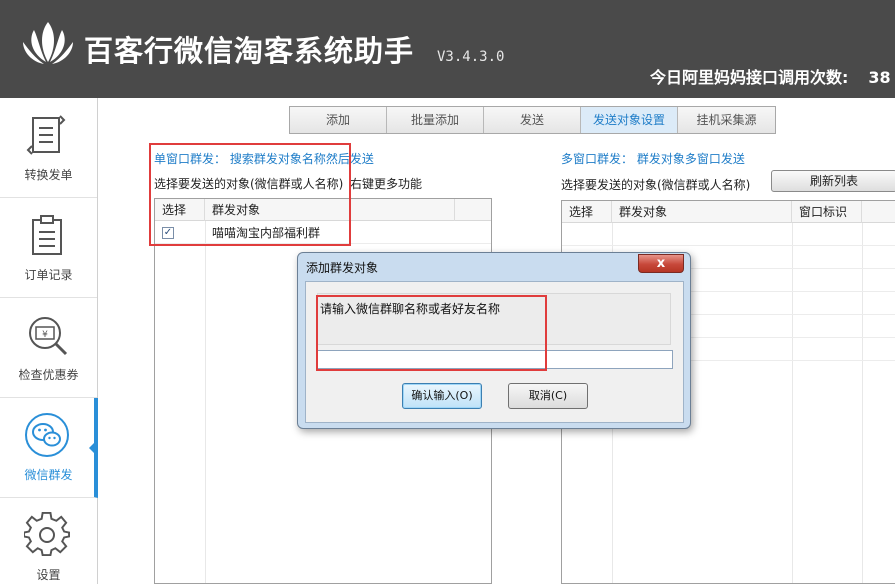 Image resolution: width=895 pixels, height=584 pixels. Describe the element at coordinates (386, 184) in the screenshot. I see `right-click-hint: 右键更多功能` at that location.